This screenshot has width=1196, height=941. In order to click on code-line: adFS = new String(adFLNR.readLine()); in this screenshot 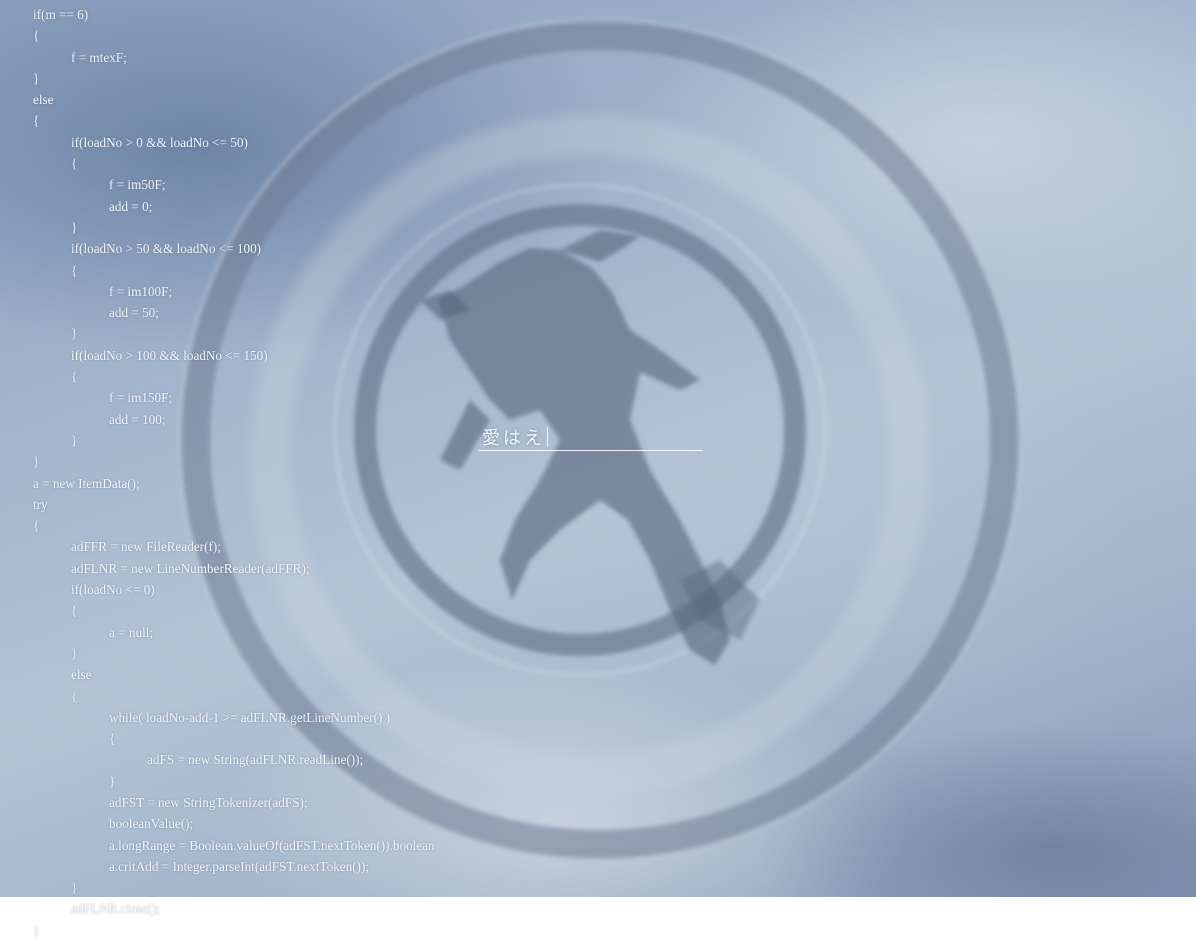, I will do `click(255, 760)`.